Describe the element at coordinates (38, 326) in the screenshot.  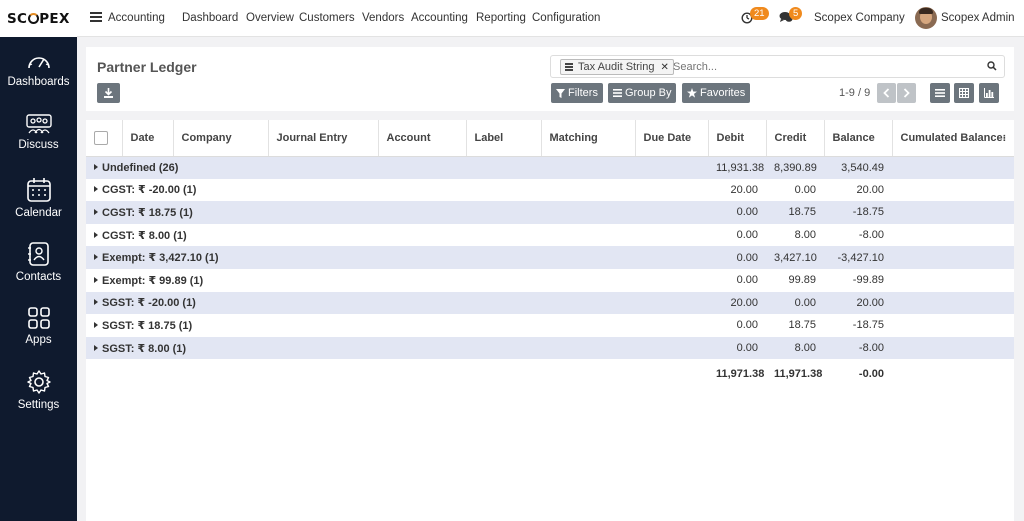
I see `sidebar-item-apps: Apps` at that location.